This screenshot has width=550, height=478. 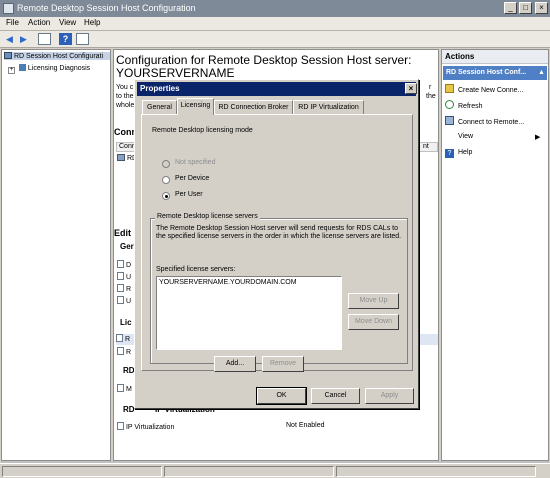 What do you see at coordinates (277, 89) in the screenshot?
I see `dialog-title-bar: Properties ×` at bounding box center [277, 89].